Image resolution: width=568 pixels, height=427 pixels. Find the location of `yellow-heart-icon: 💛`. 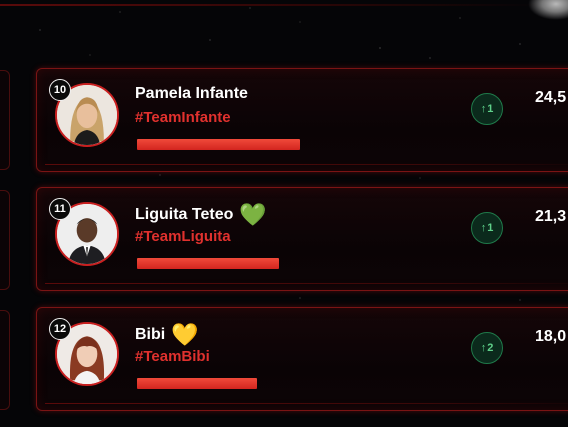

yellow-heart-icon: 💛 is located at coordinates (185, 334).